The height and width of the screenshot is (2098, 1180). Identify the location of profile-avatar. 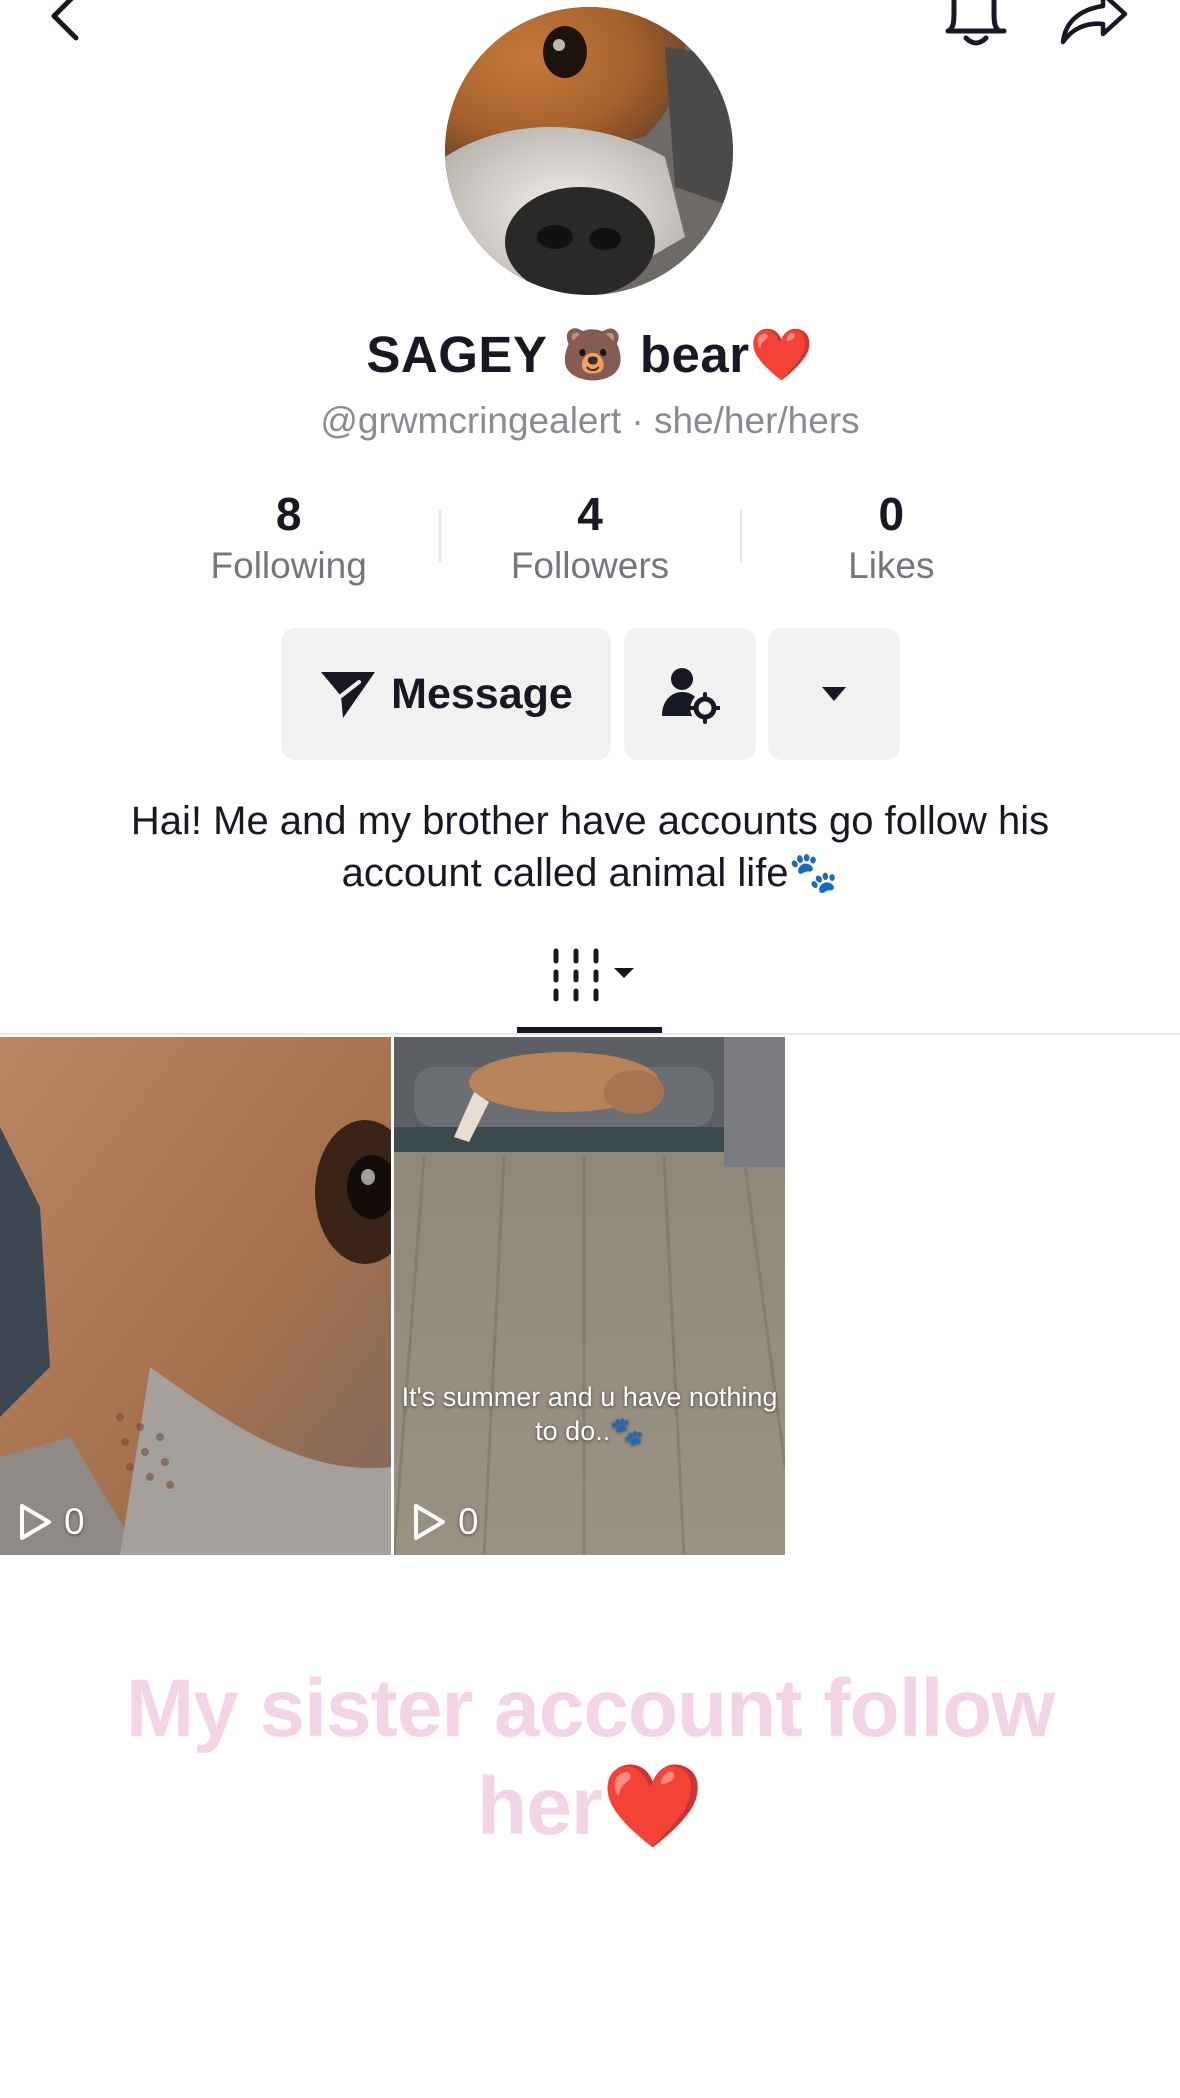
(589, 151).